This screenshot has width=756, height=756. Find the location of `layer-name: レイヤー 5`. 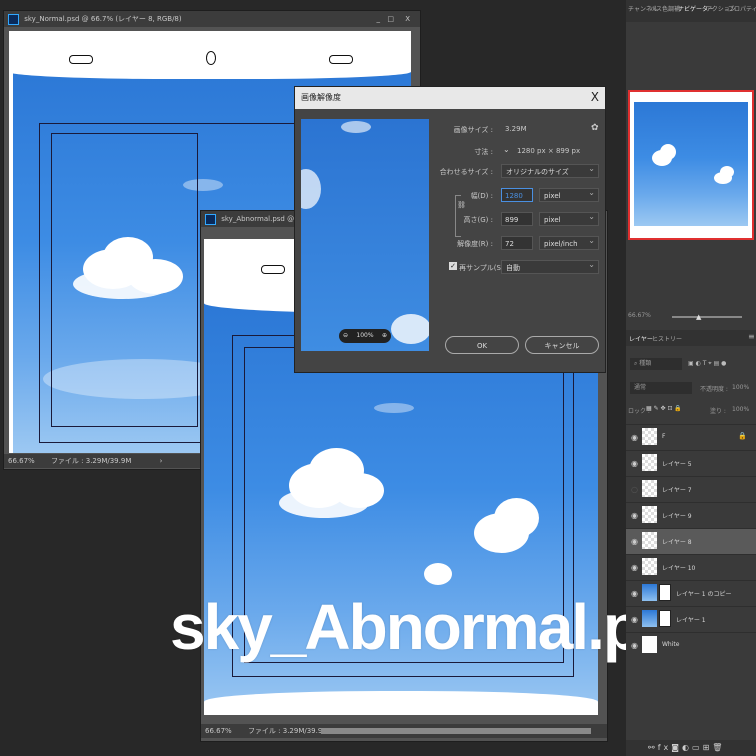

layer-name: レイヤー 5 is located at coordinates (677, 464).